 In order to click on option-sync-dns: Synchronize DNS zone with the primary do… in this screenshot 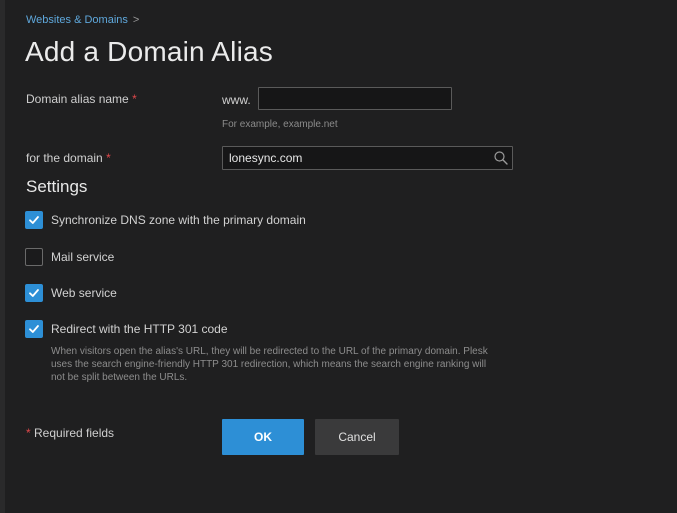, I will do `click(165, 220)`.